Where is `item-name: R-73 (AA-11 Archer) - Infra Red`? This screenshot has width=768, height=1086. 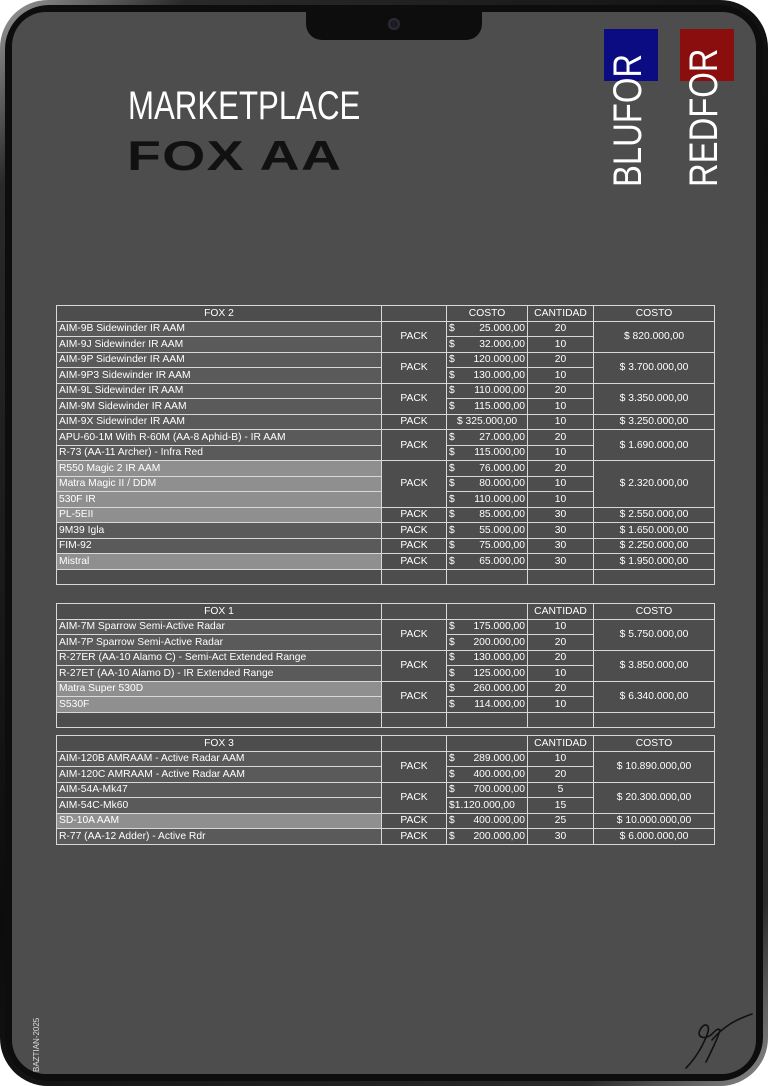
item-name: R-73 (AA-11 Archer) - Infra Red is located at coordinates (219, 452).